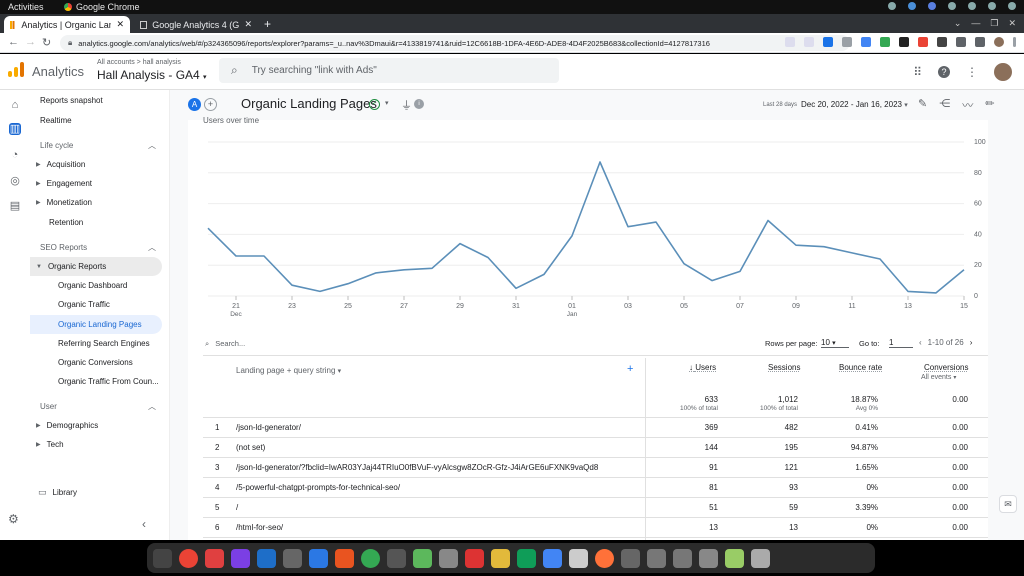 This screenshot has height=576, width=1024. What do you see at coordinates (266, 558) in the screenshot?
I see `outlook-icon` at bounding box center [266, 558].